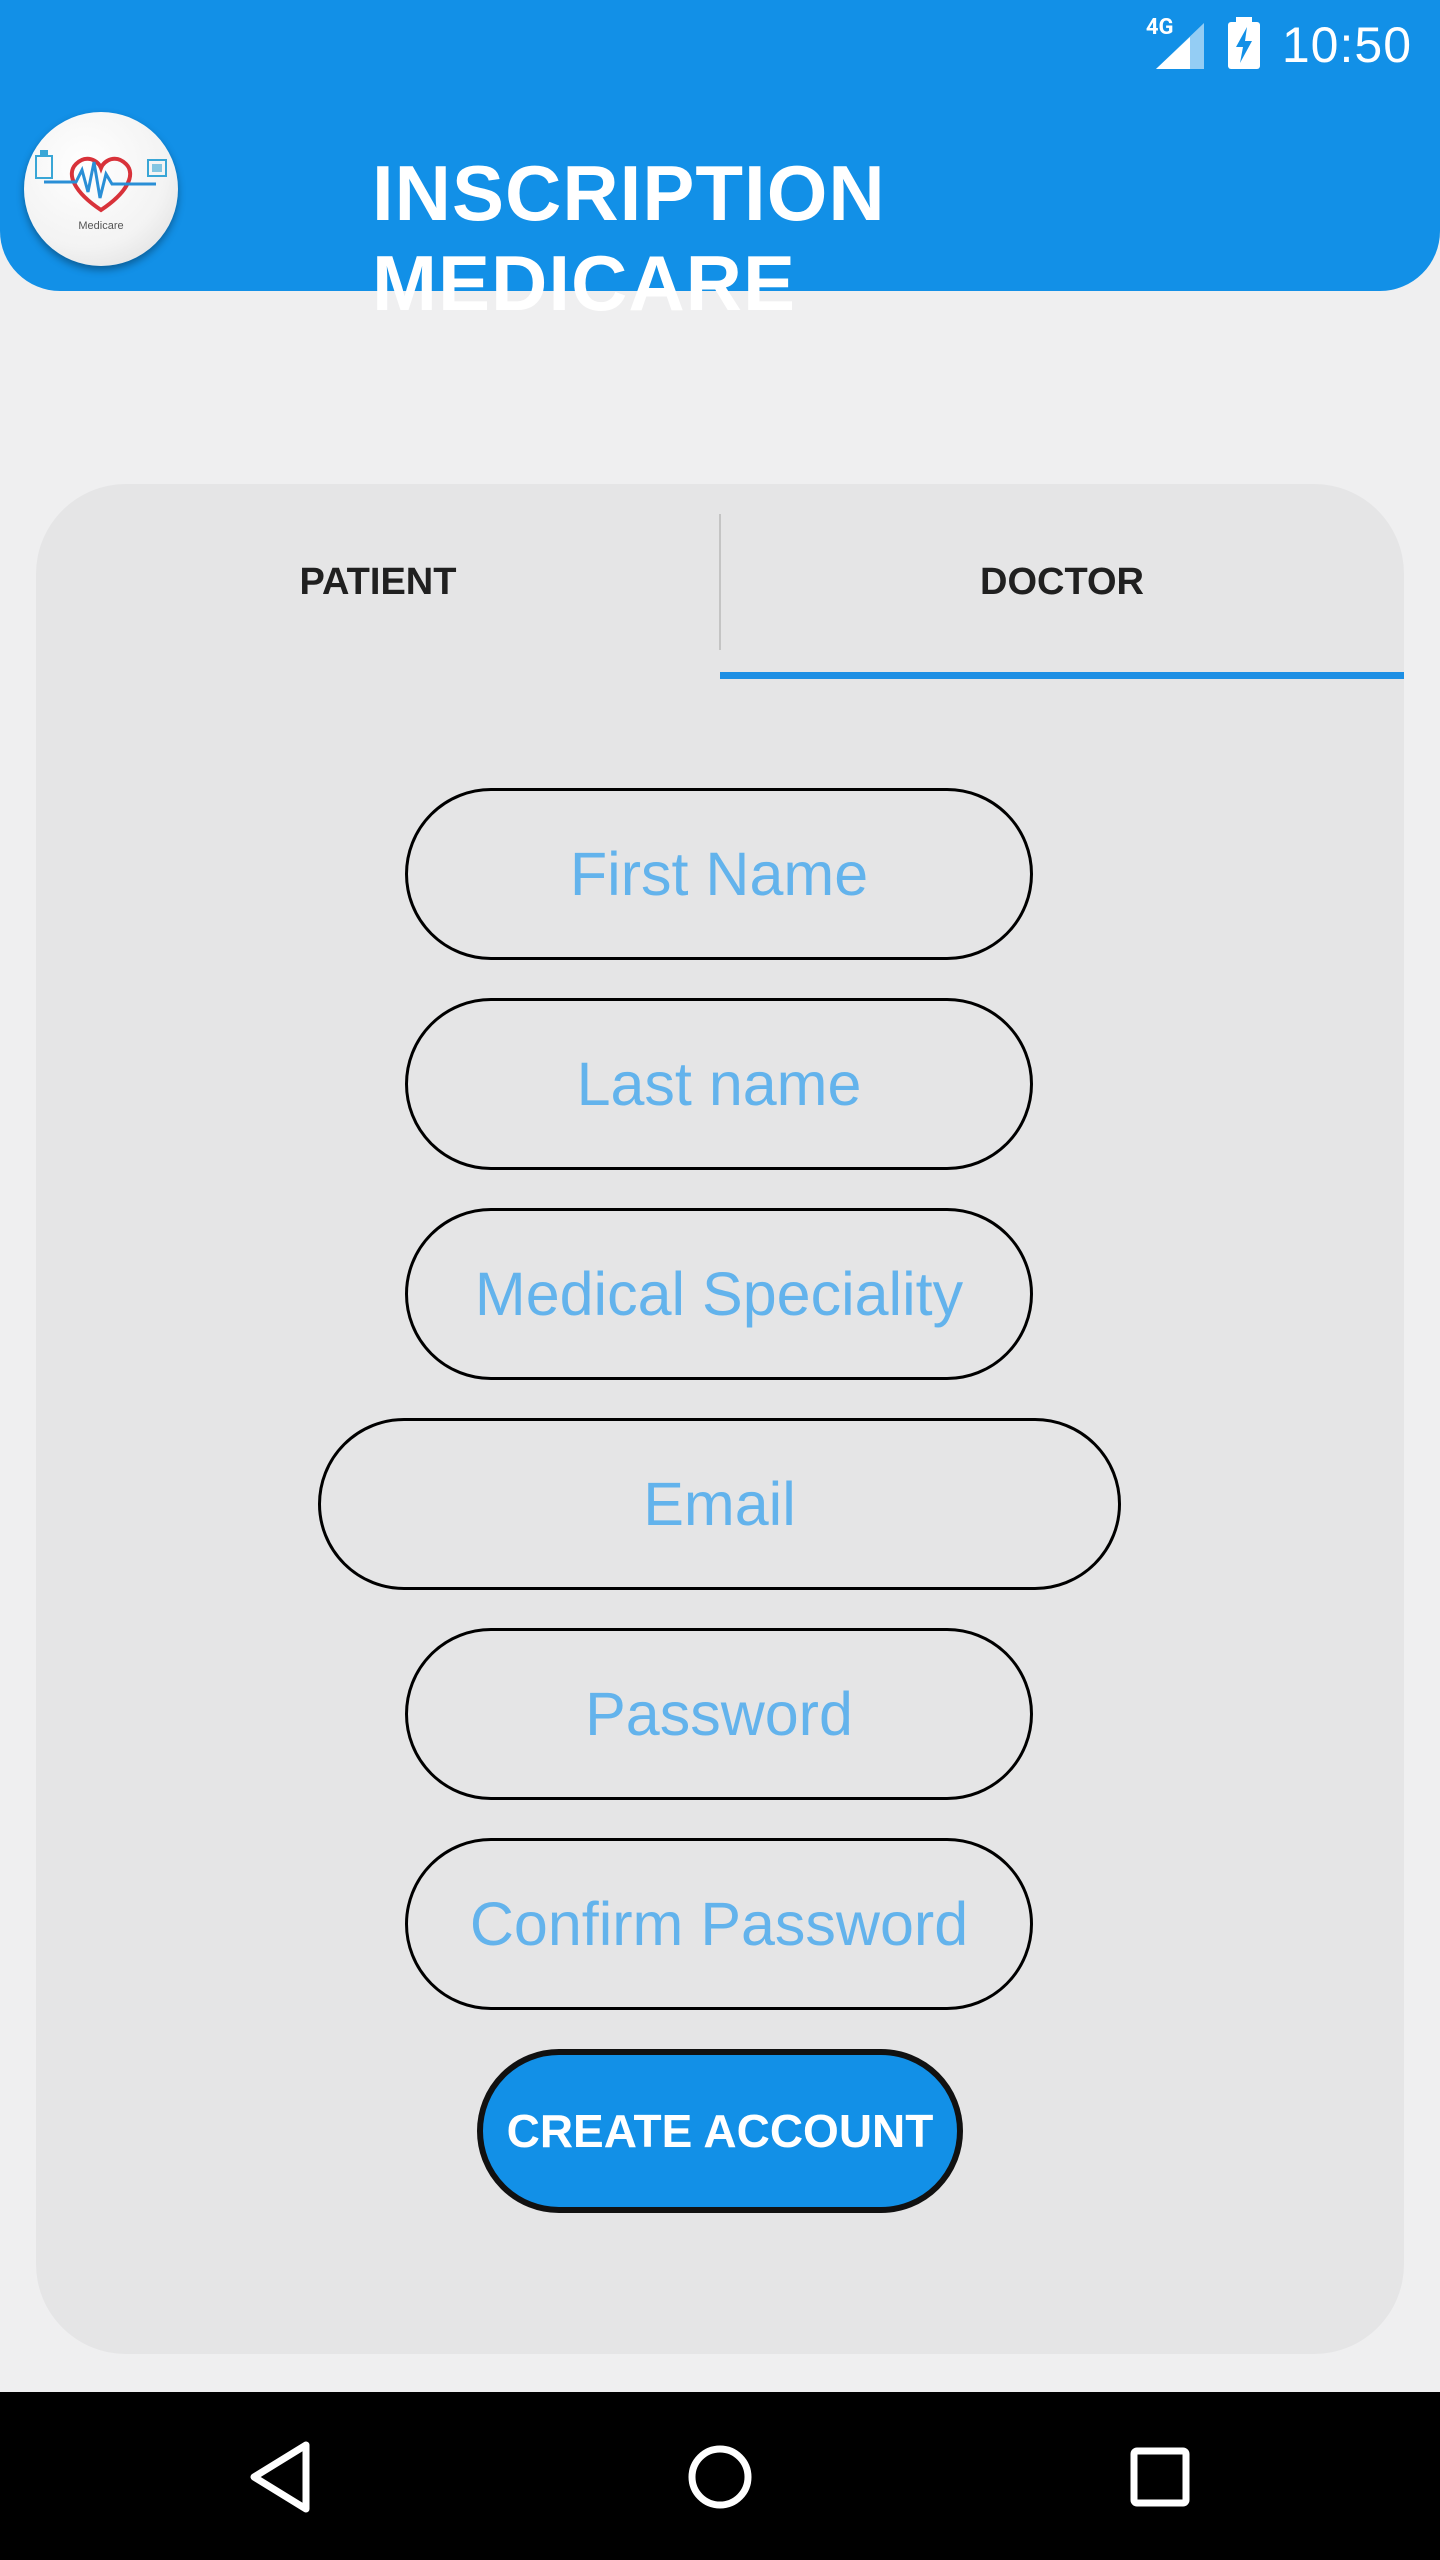 This screenshot has width=1440, height=2560. Describe the element at coordinates (1062, 582) in the screenshot. I see `tab-doctor: DOCTOR` at that location.